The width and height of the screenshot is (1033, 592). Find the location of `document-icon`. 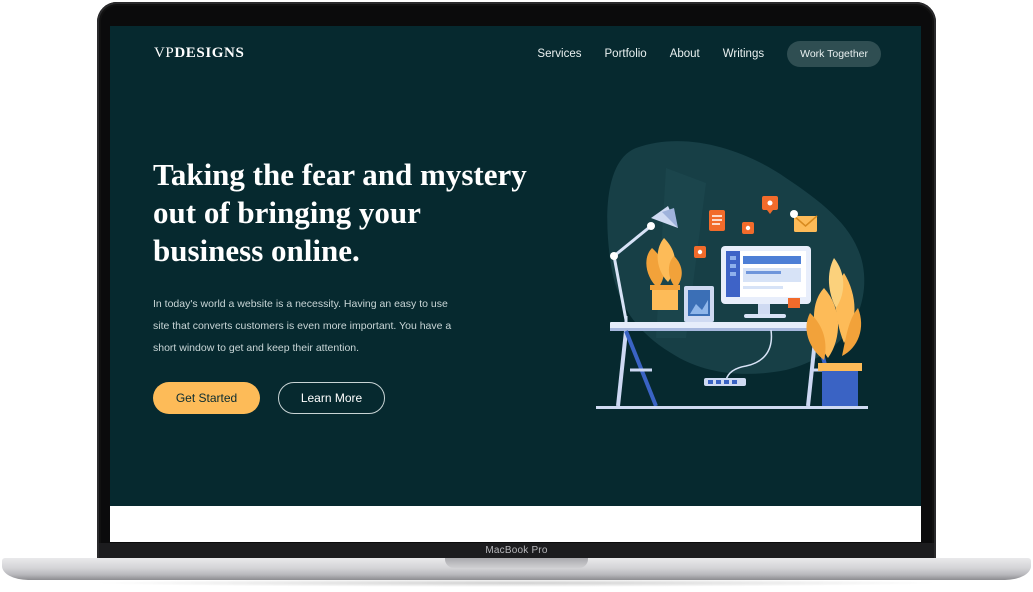

document-icon is located at coordinates (717, 220).